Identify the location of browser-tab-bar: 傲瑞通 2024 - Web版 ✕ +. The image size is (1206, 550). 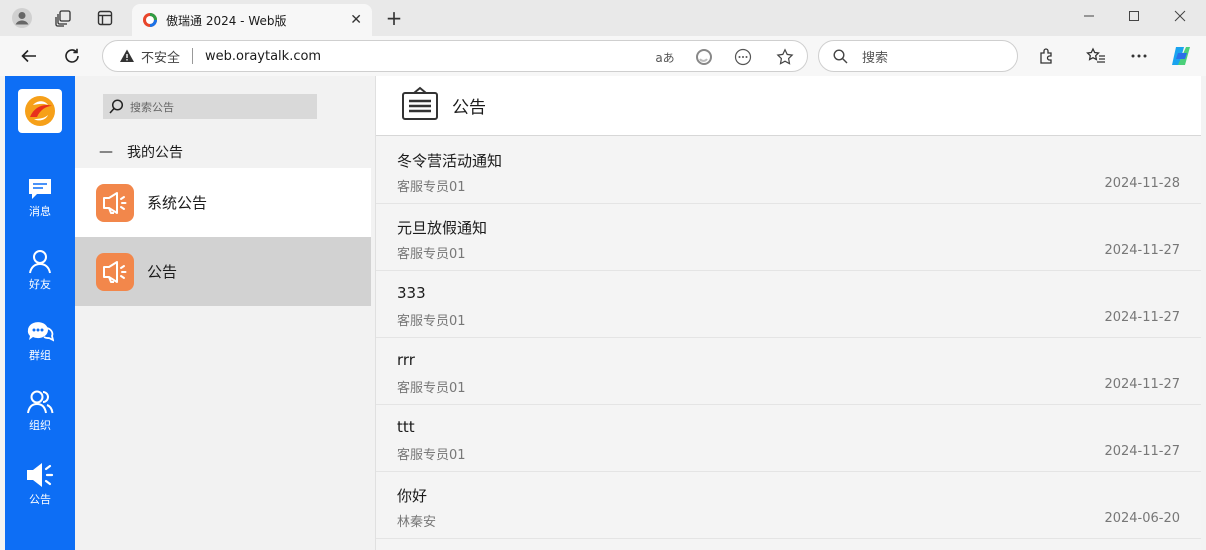
(603, 18).